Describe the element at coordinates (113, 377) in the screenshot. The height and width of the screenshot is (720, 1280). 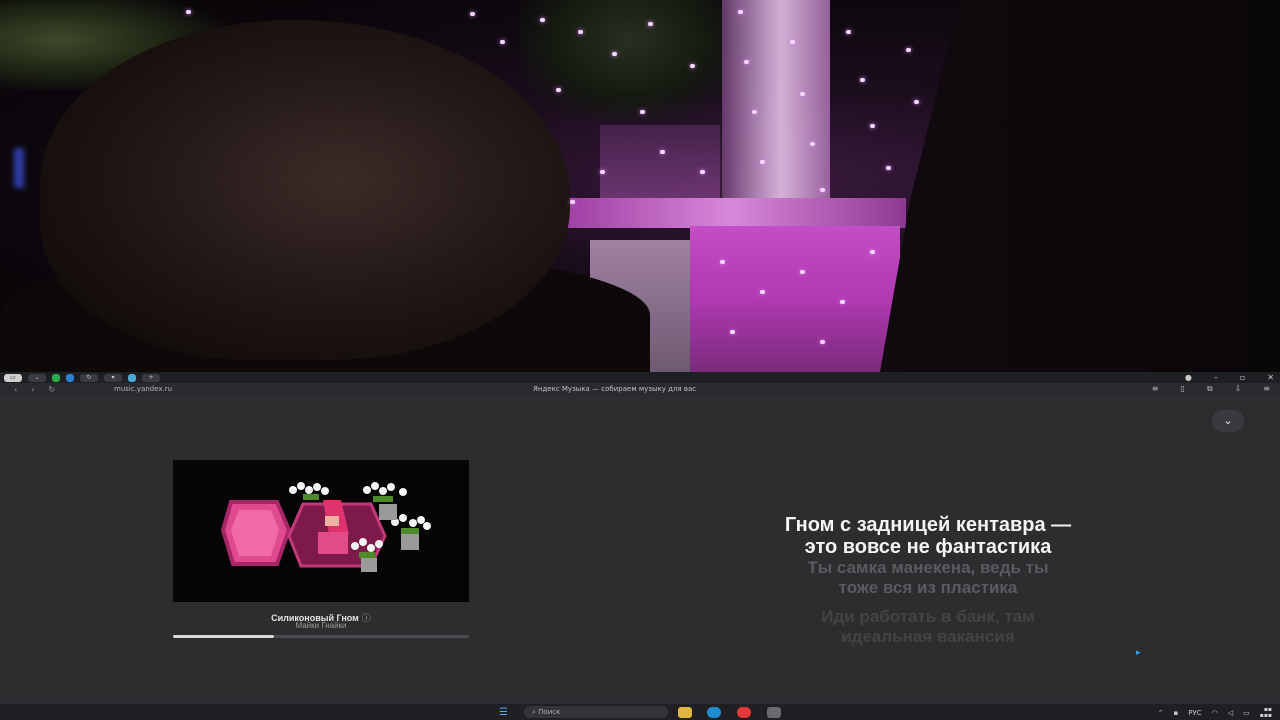
I see `tab-download-icon: ▾` at that location.